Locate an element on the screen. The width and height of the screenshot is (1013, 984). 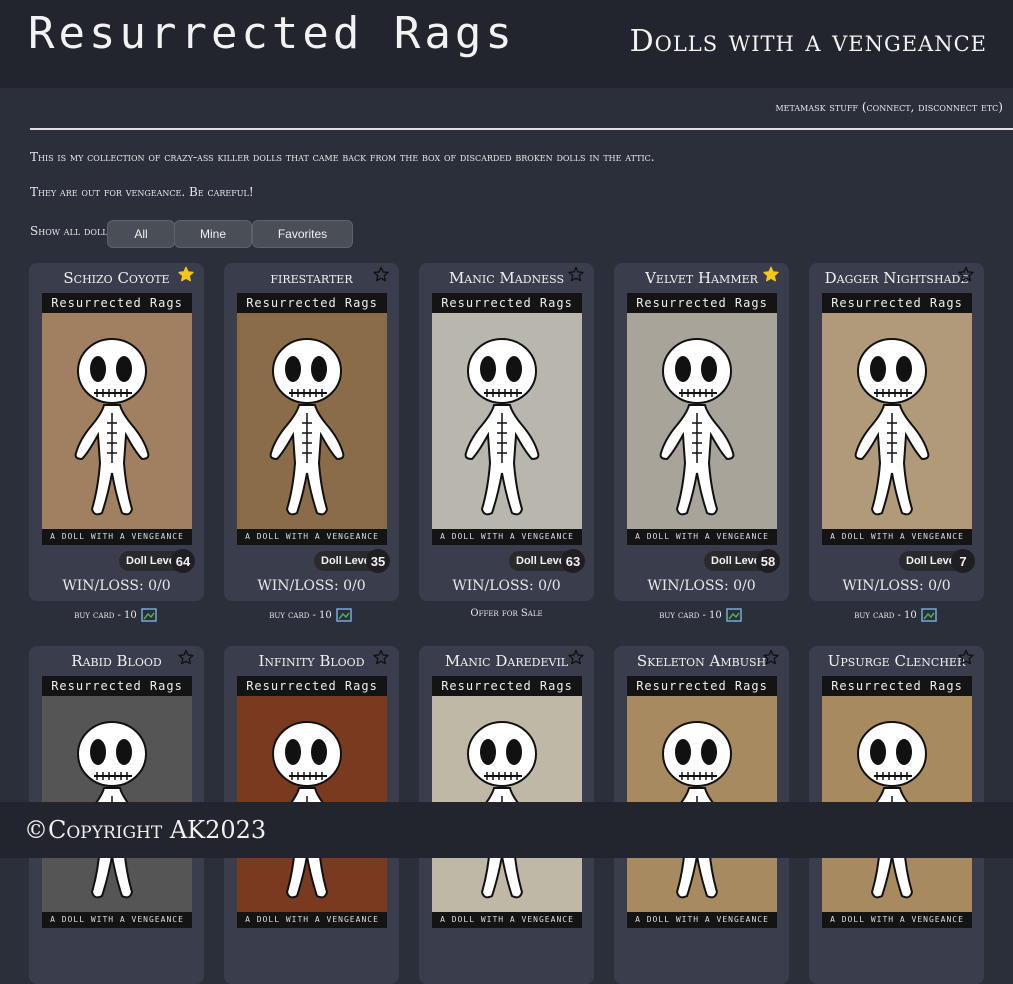
footer: ©Copyright AK2023 is located at coordinates (506, 830).